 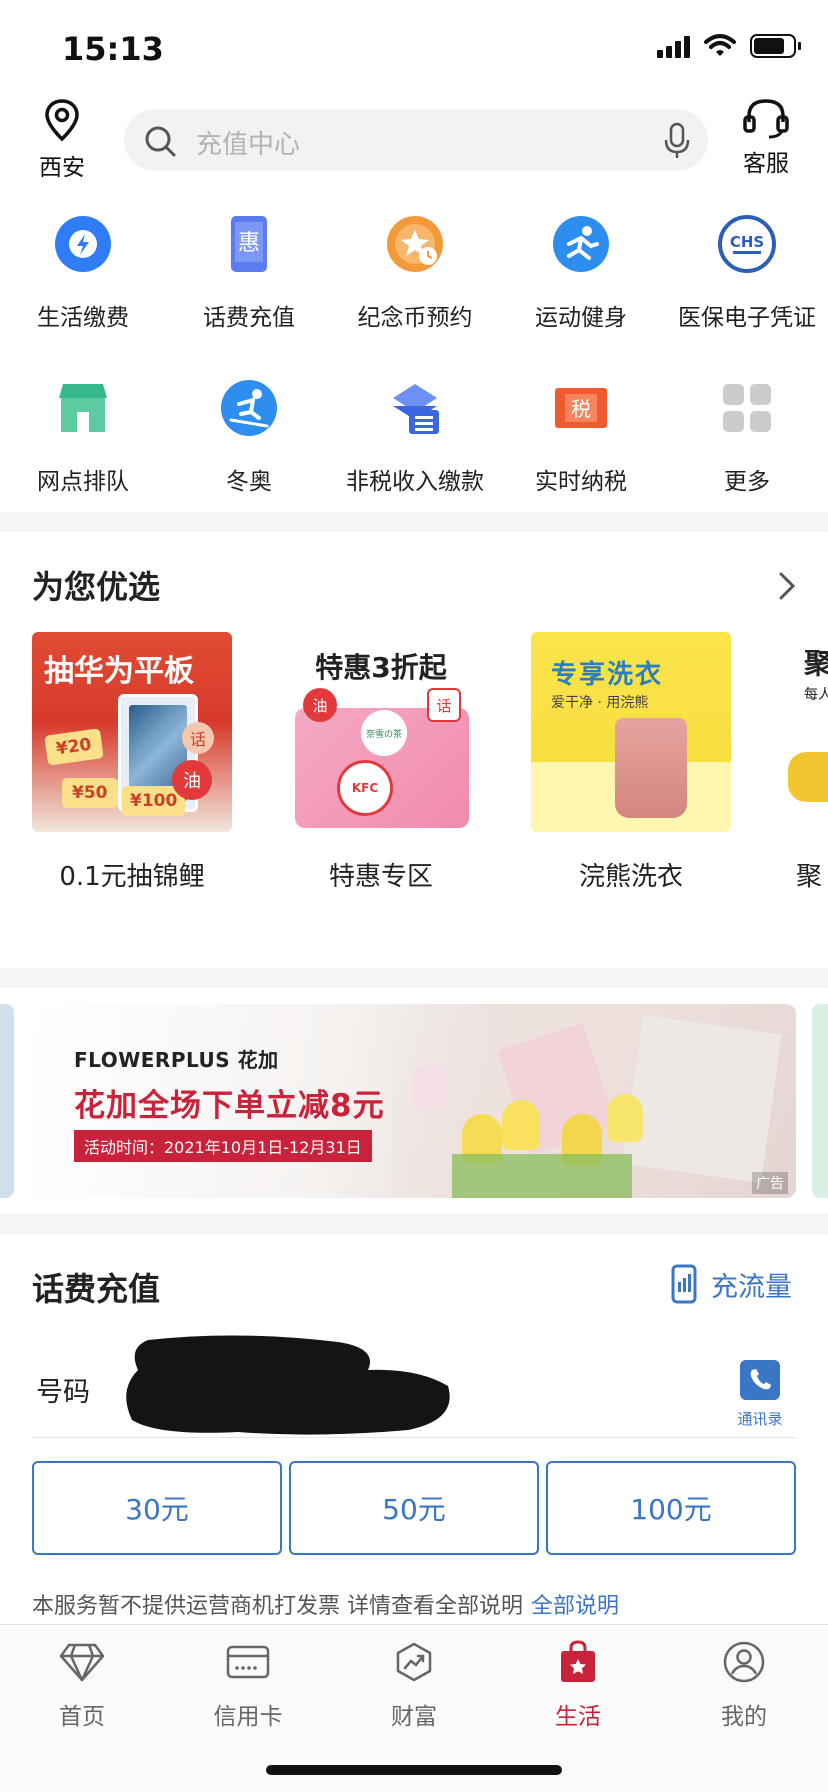 I want to click on chevron-right-icon, so click(x=787, y=586).